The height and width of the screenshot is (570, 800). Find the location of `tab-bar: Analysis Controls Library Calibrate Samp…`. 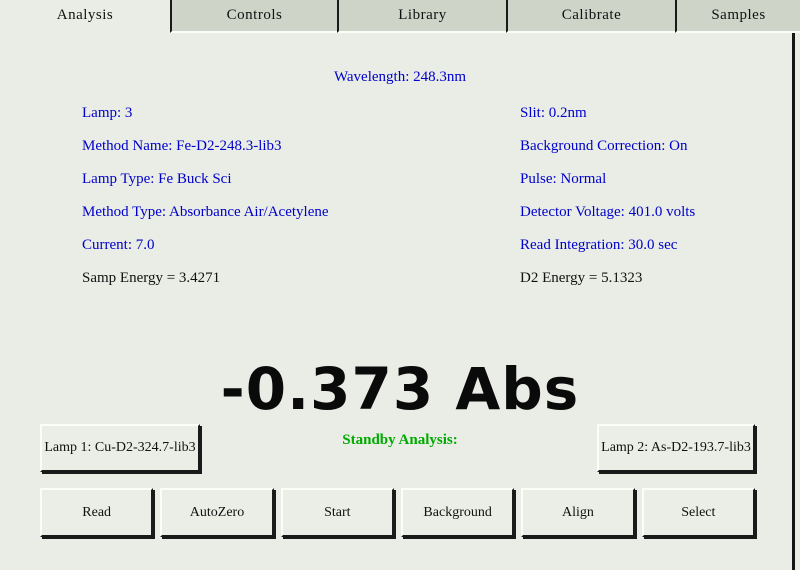

tab-bar: Analysis Controls Library Calibrate Samp… is located at coordinates (400, 16).